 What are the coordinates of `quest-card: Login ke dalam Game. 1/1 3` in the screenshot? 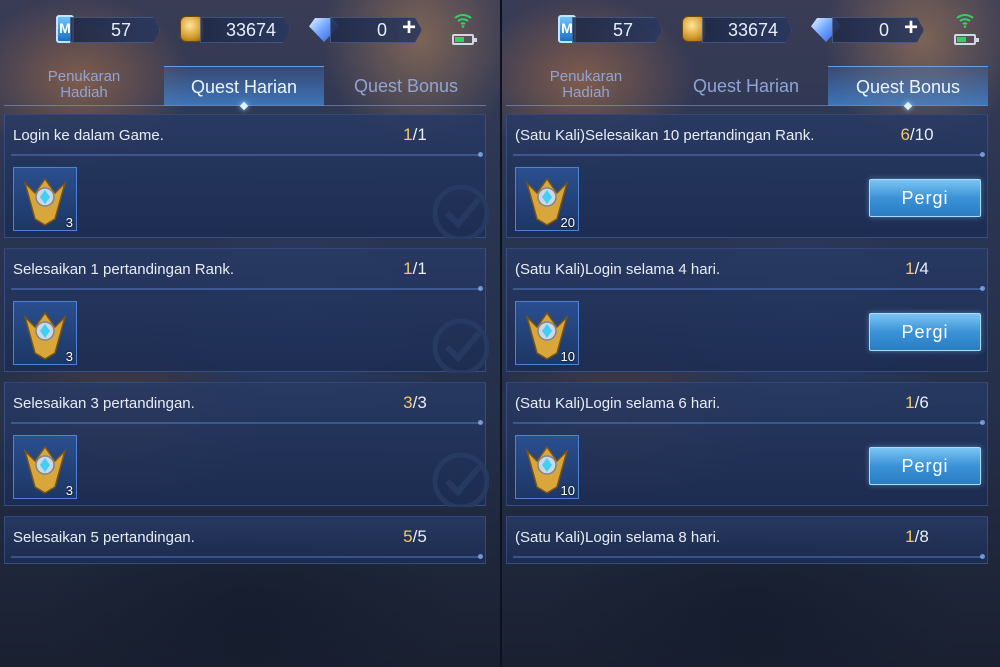 It's located at (246, 176).